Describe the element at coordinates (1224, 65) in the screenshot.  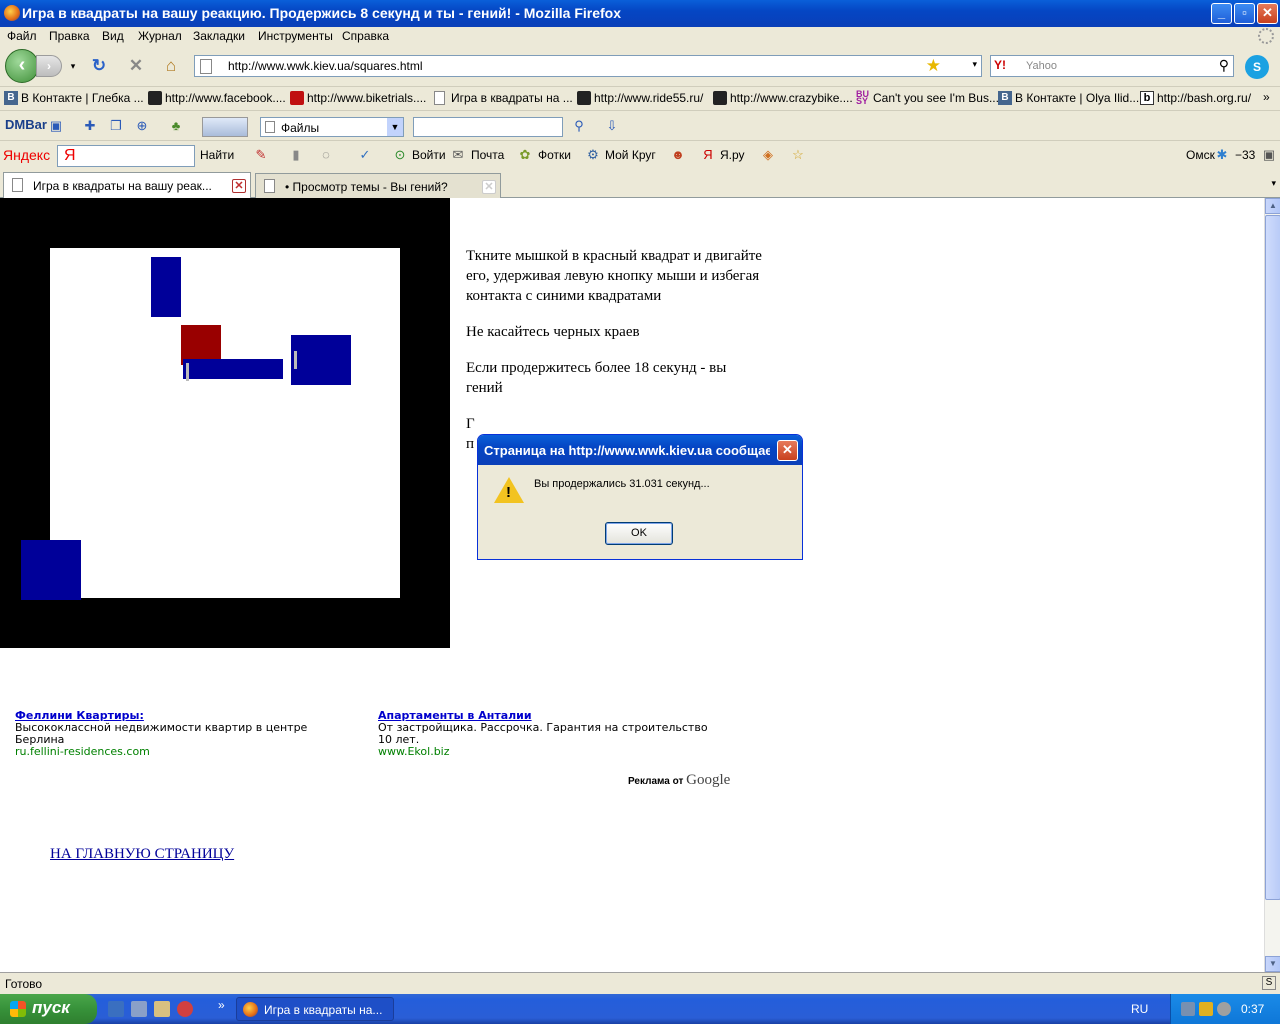
I see `search-icon: ⚲` at that location.